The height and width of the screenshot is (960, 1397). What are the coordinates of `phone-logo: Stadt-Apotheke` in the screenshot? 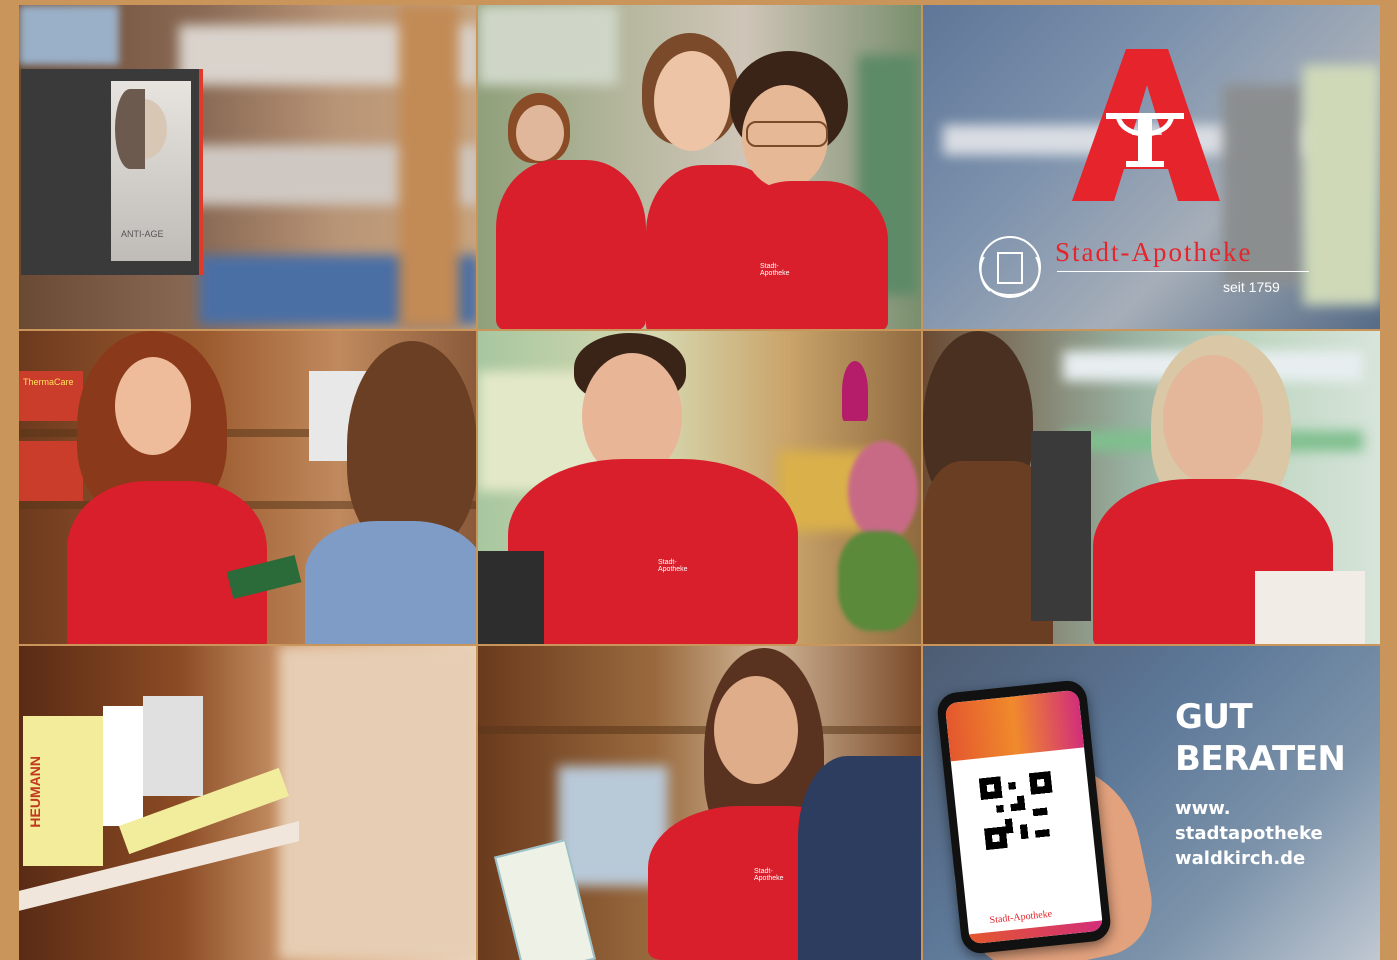 It's located at (1021, 917).